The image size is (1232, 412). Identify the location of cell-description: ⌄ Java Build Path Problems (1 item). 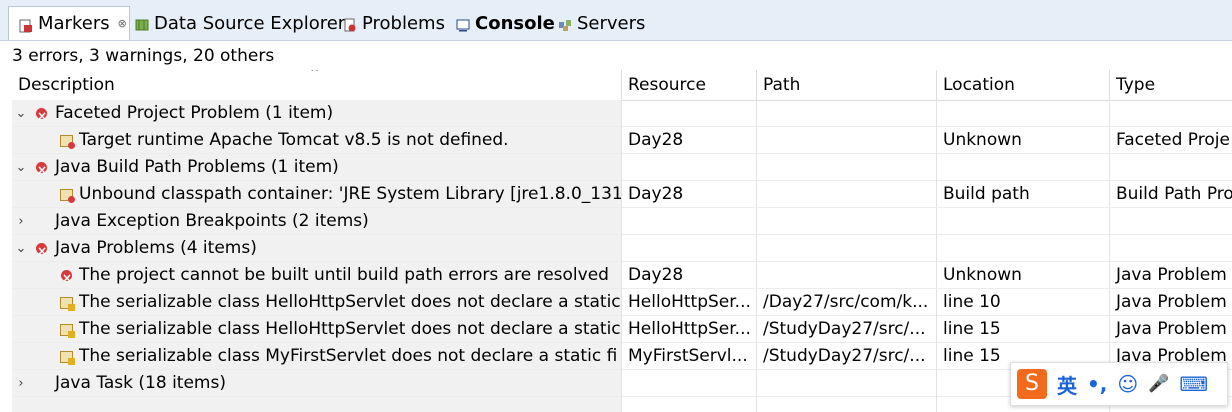
(317, 167).